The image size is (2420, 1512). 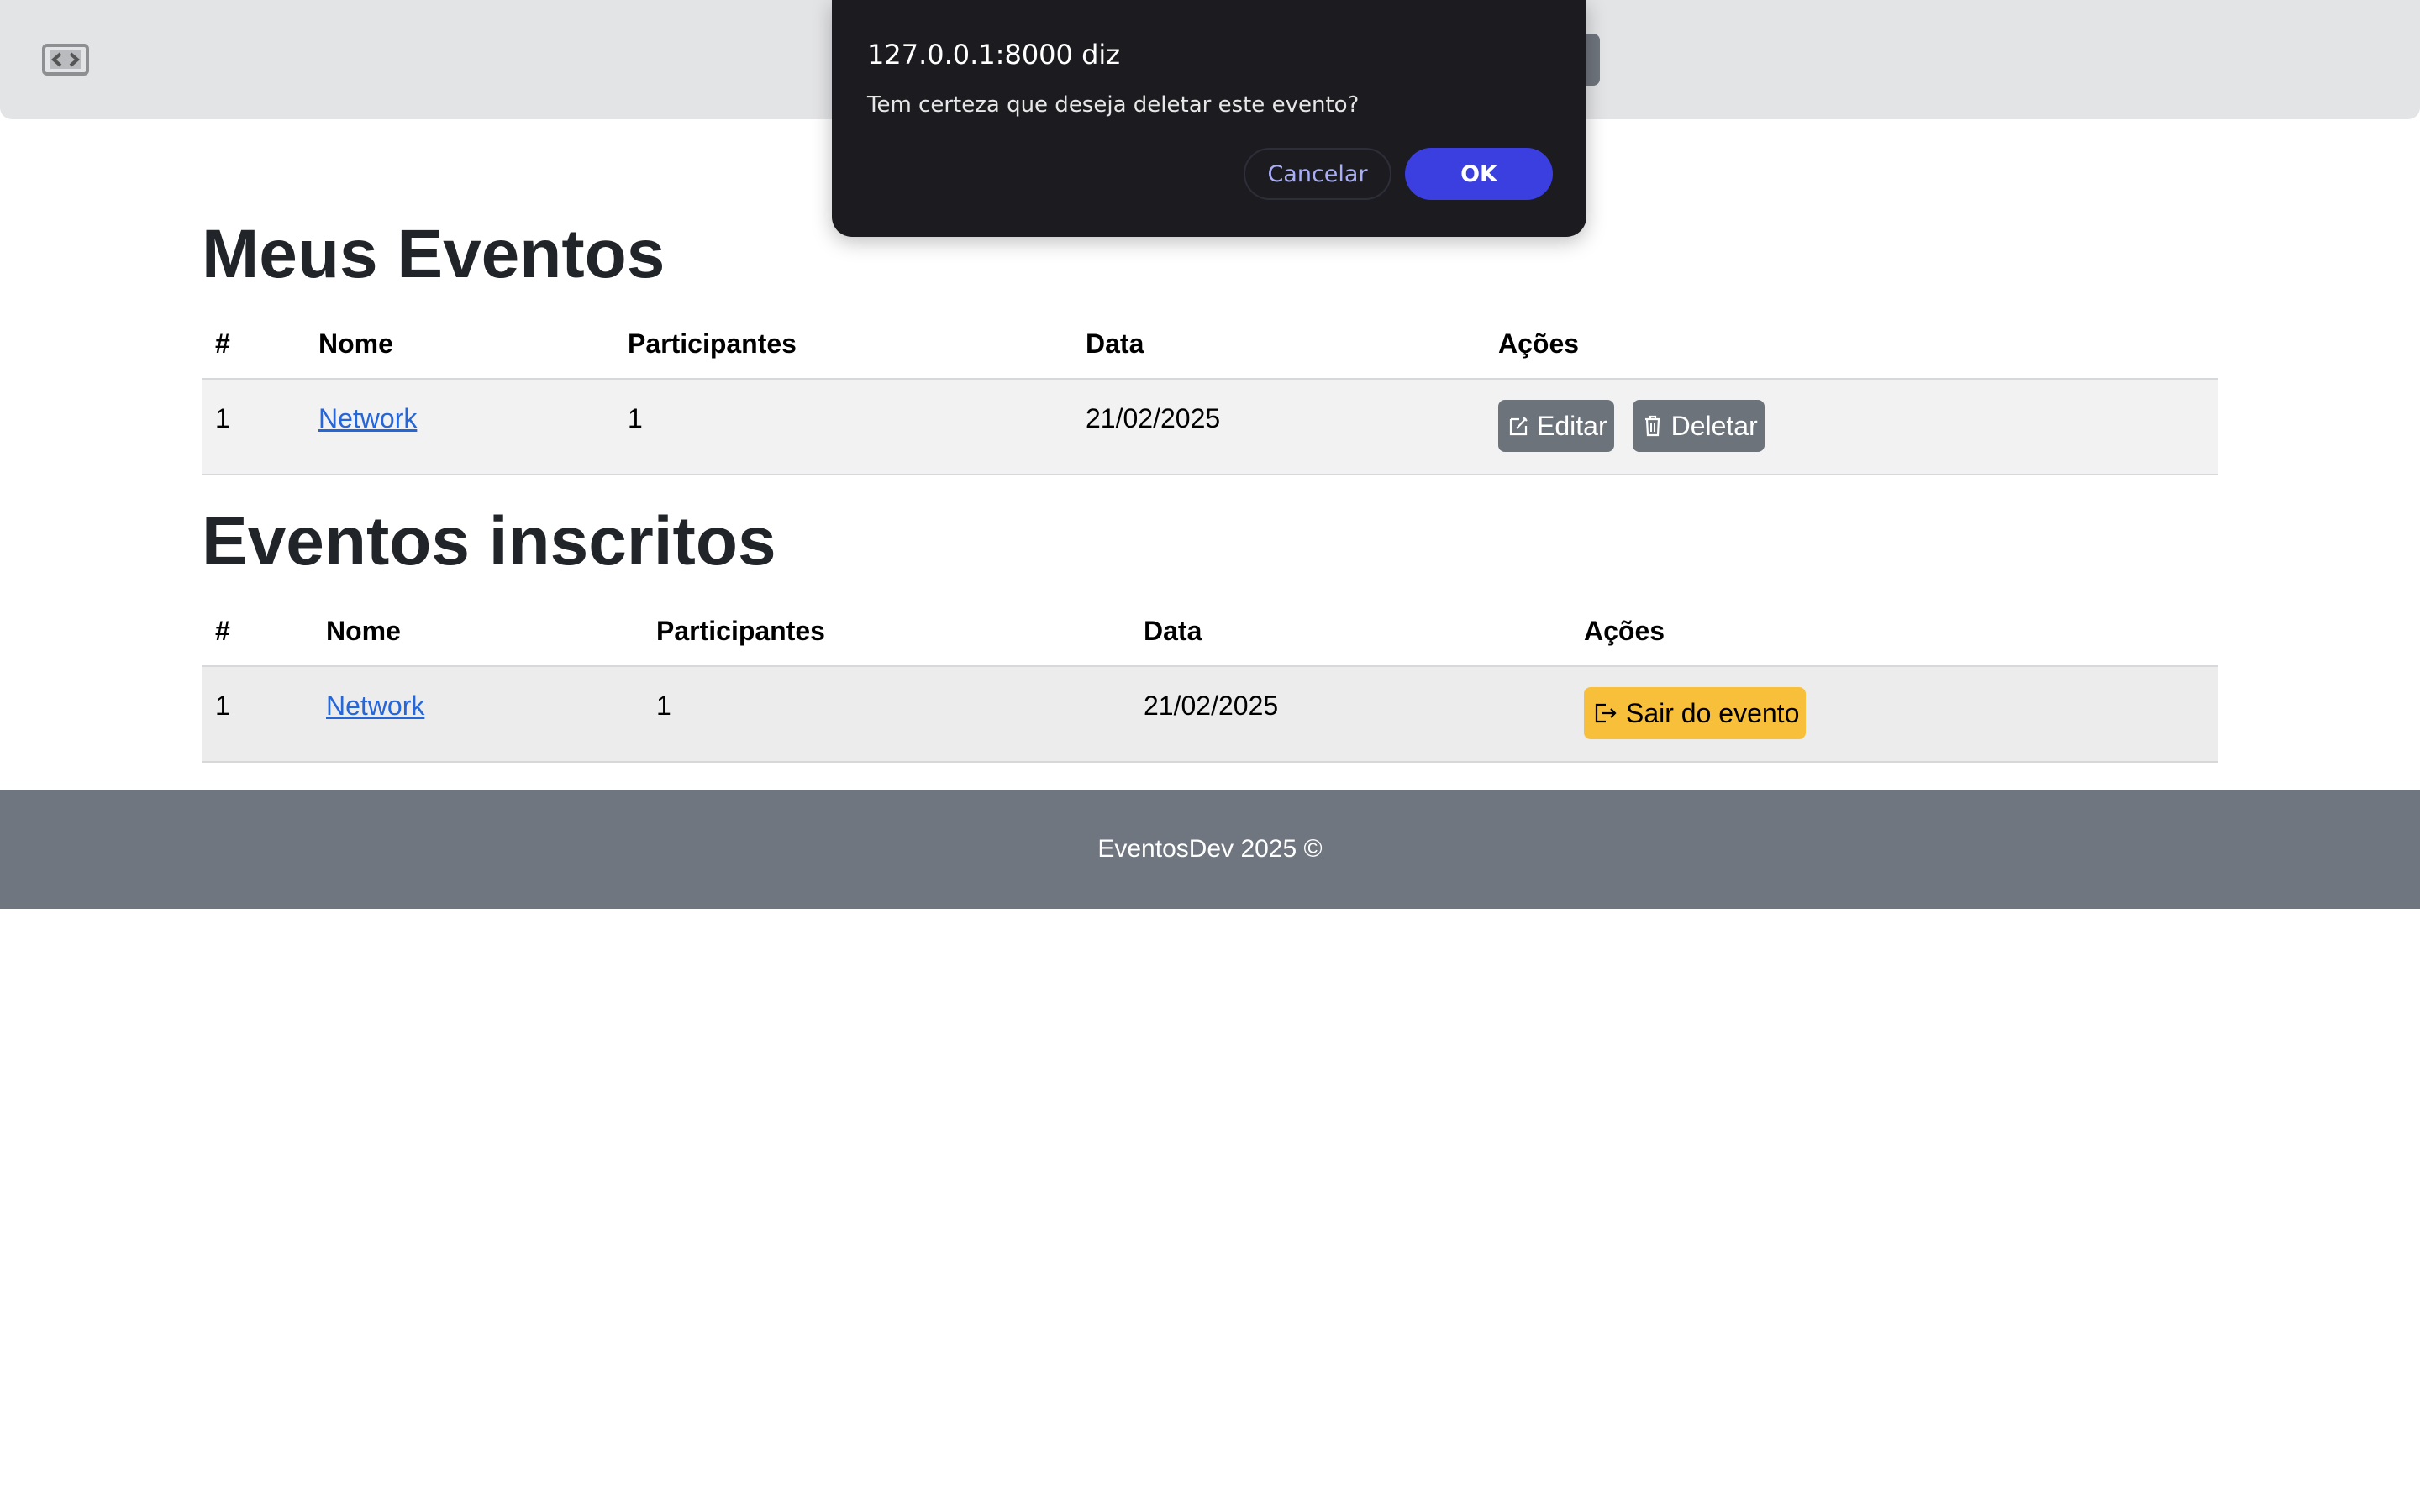 I want to click on edit-button-label: Editar, so click(x=1572, y=425).